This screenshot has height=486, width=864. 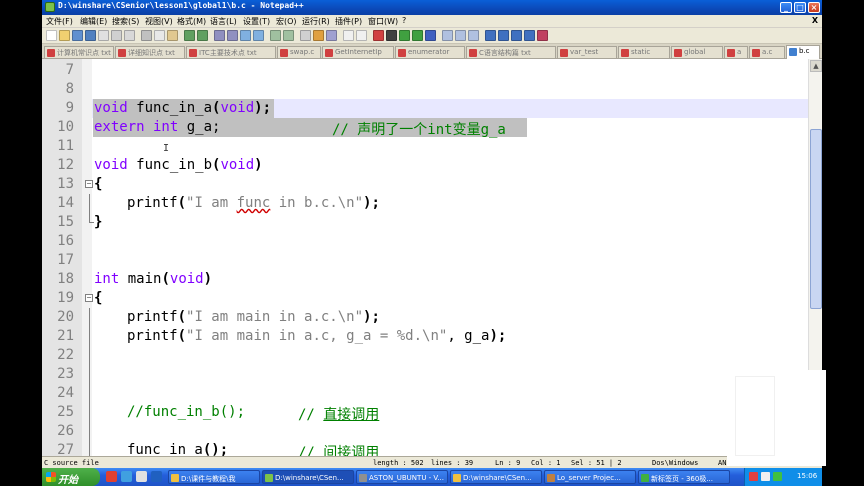 What do you see at coordinates (816, 66) in the screenshot?
I see `scroll-up-icon: ▲` at bounding box center [816, 66].